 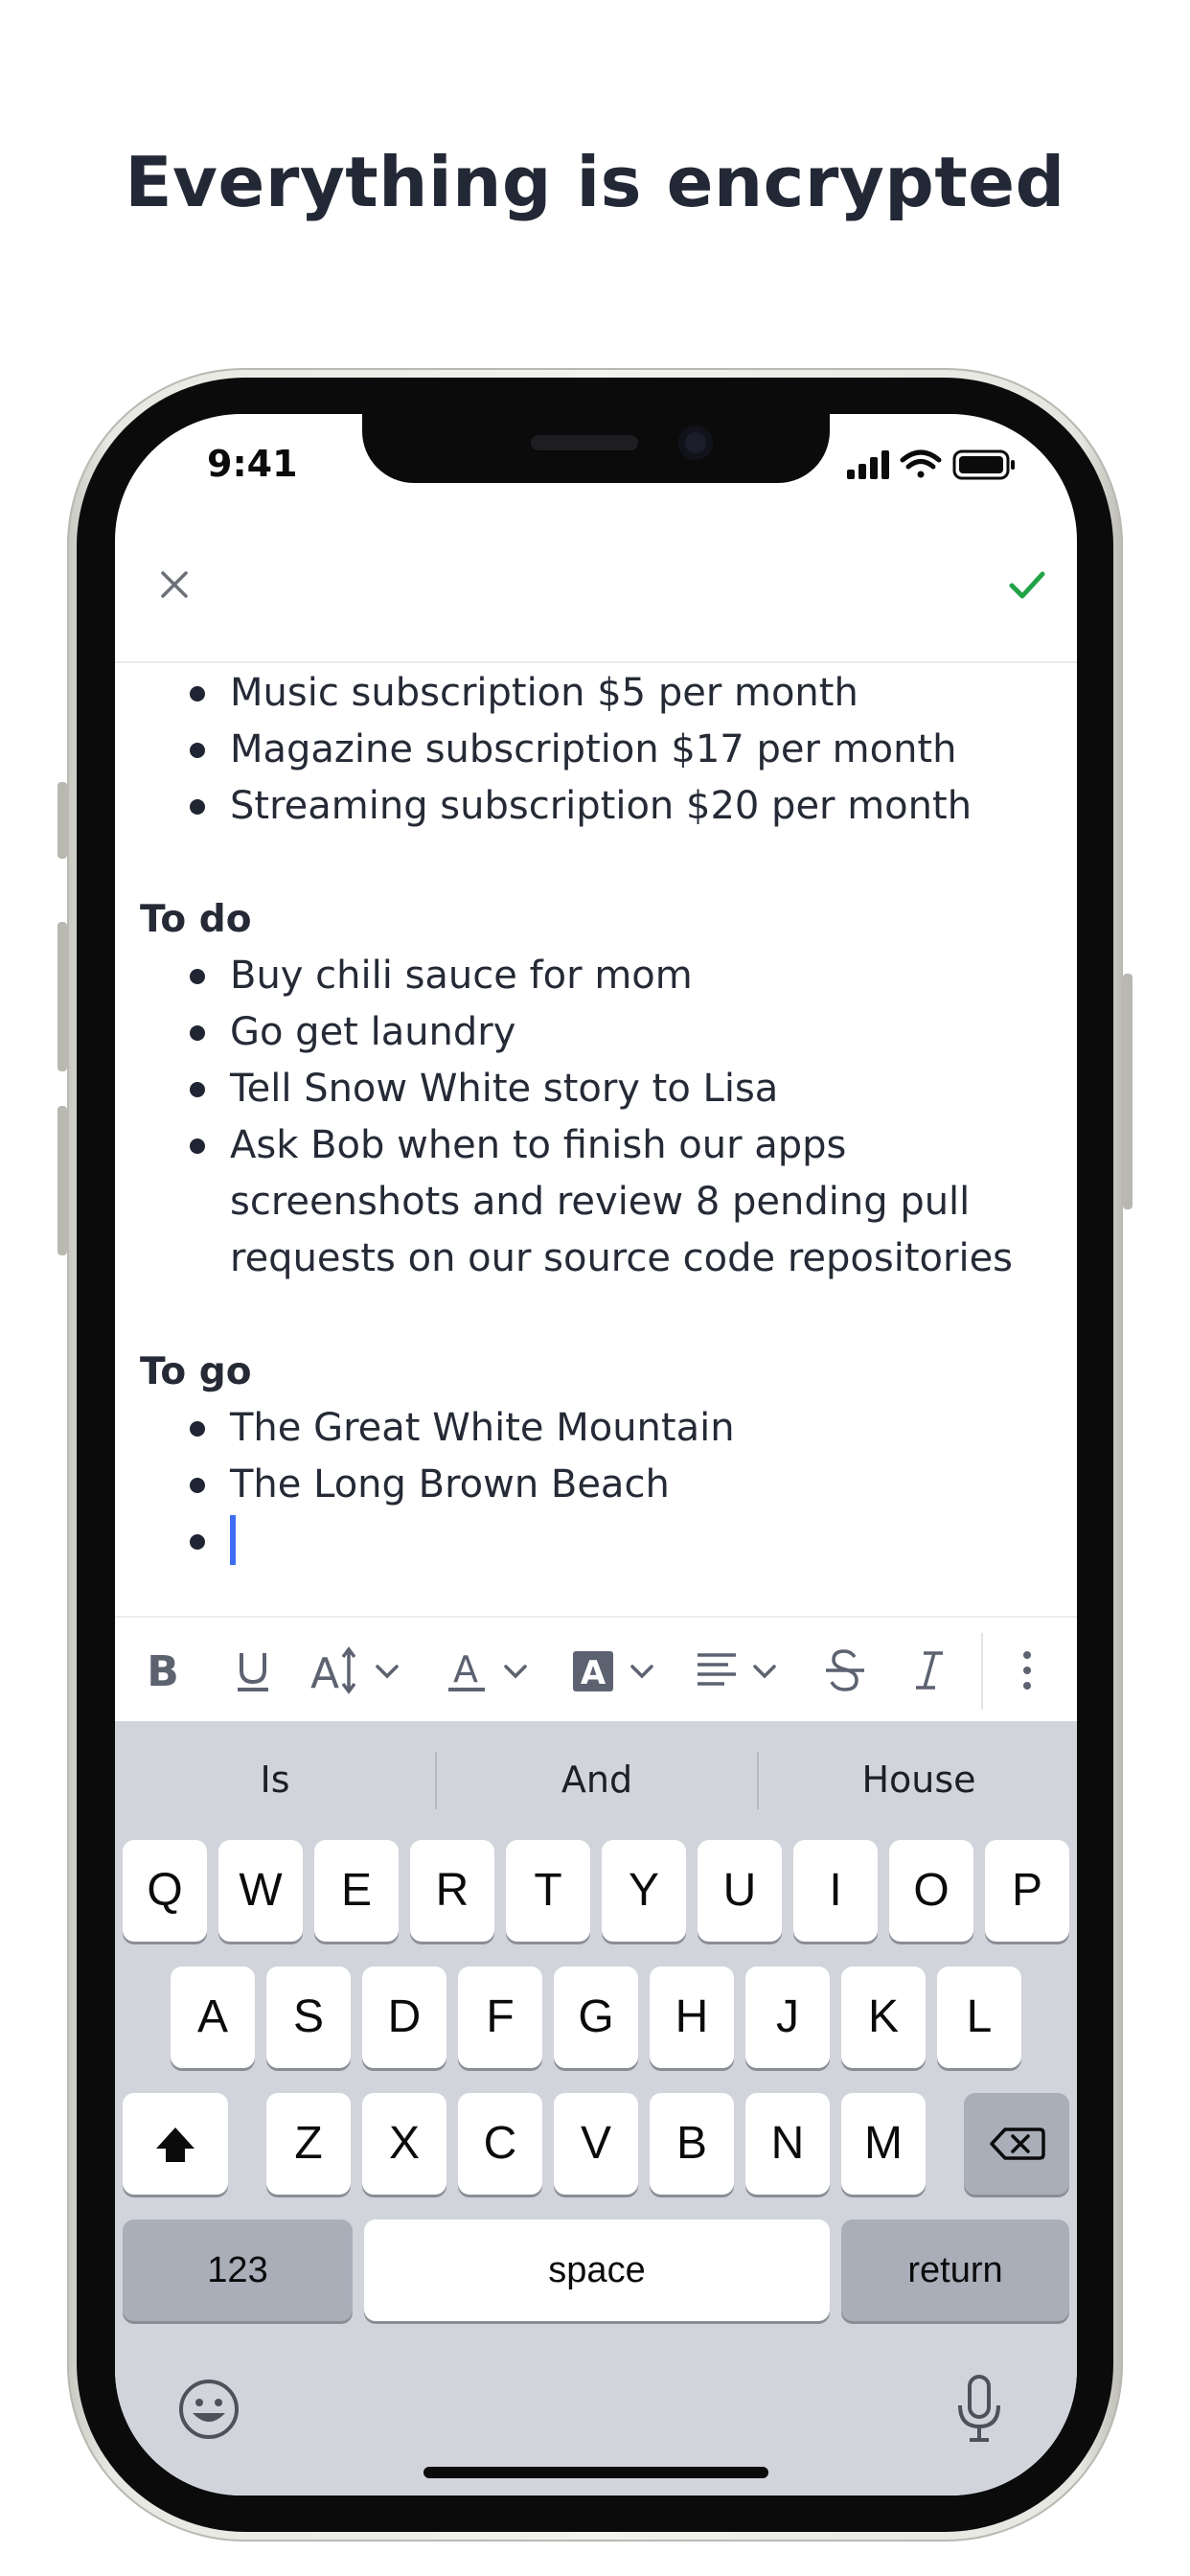 I want to click on key-j: J, so click(x=788, y=2017).